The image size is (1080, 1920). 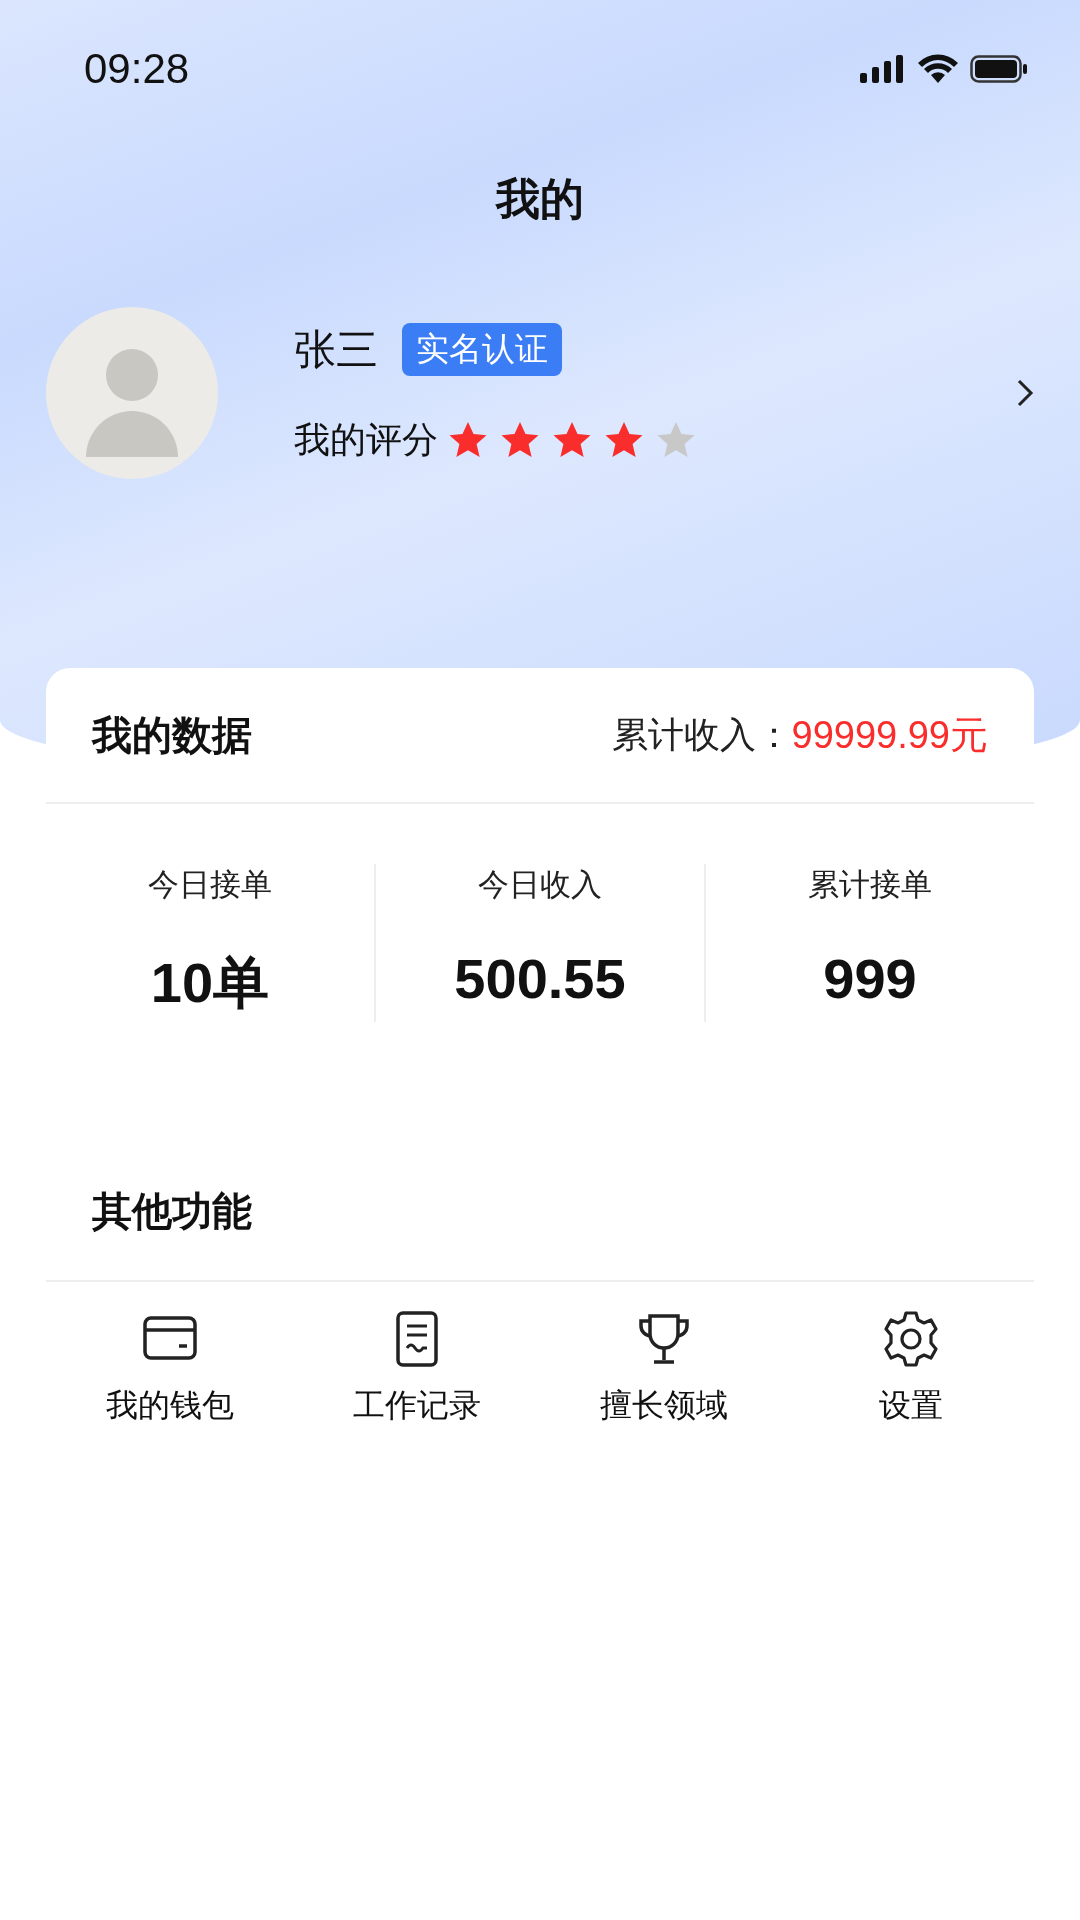 What do you see at coordinates (172, 735) in the screenshot?
I see `section-title: 我的数据` at bounding box center [172, 735].